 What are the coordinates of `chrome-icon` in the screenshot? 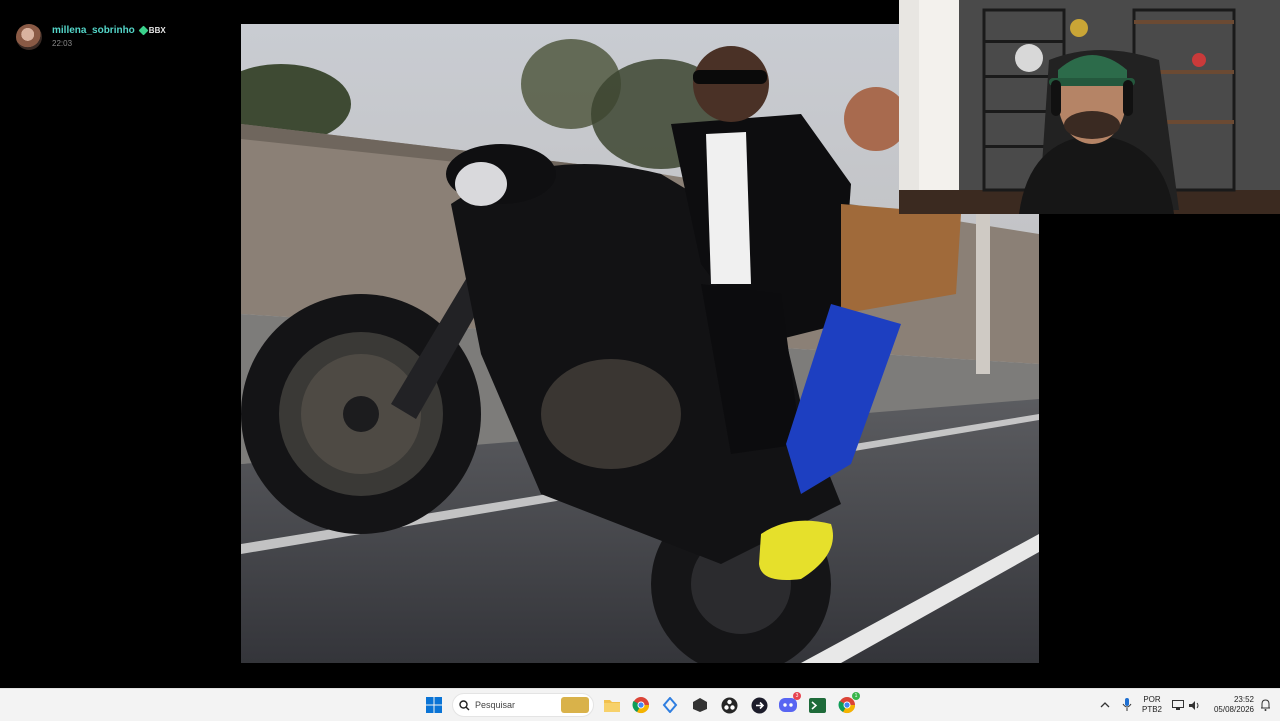 It's located at (641, 705).